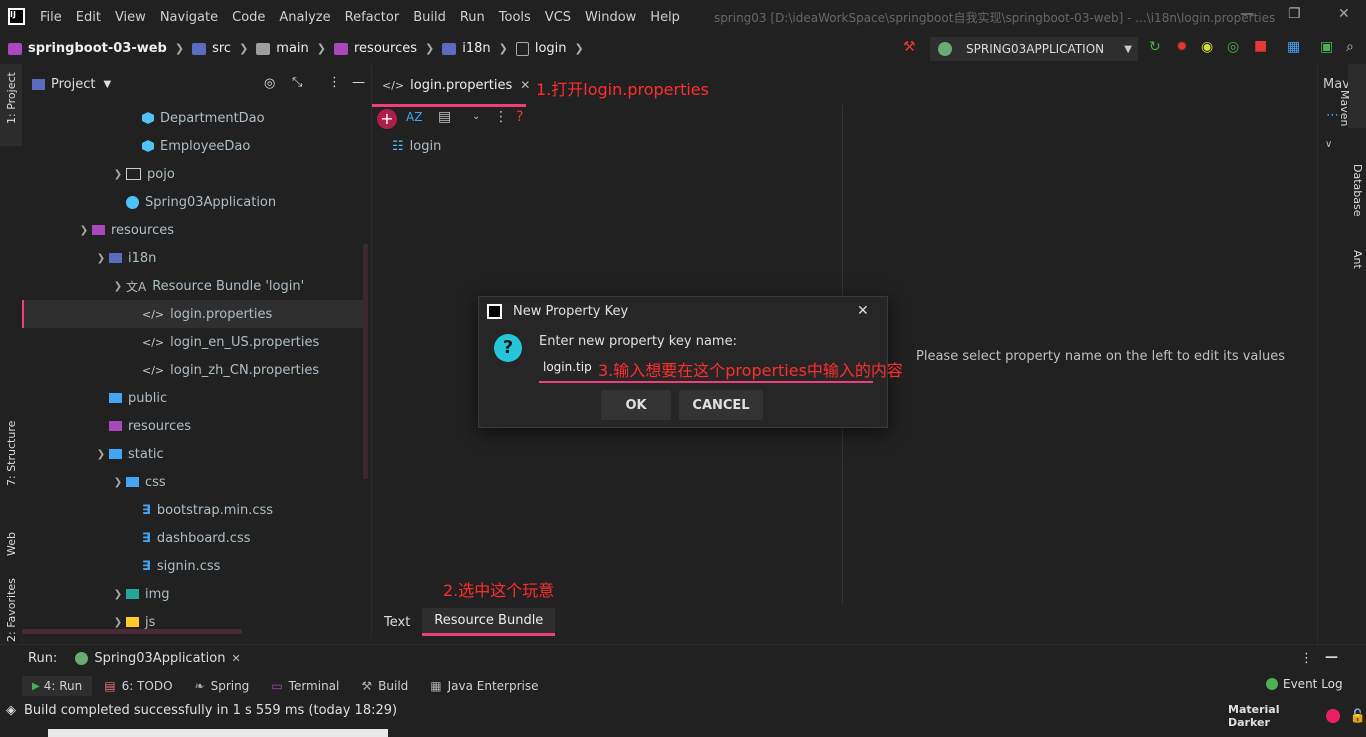  I want to click on menu-tools: Tools, so click(515, 17).